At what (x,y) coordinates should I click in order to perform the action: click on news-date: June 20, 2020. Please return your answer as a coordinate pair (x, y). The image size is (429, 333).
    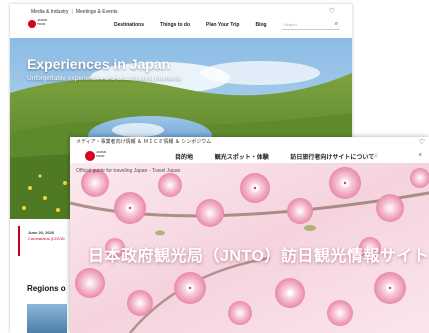
    Looking at the image, I should click on (41, 232).